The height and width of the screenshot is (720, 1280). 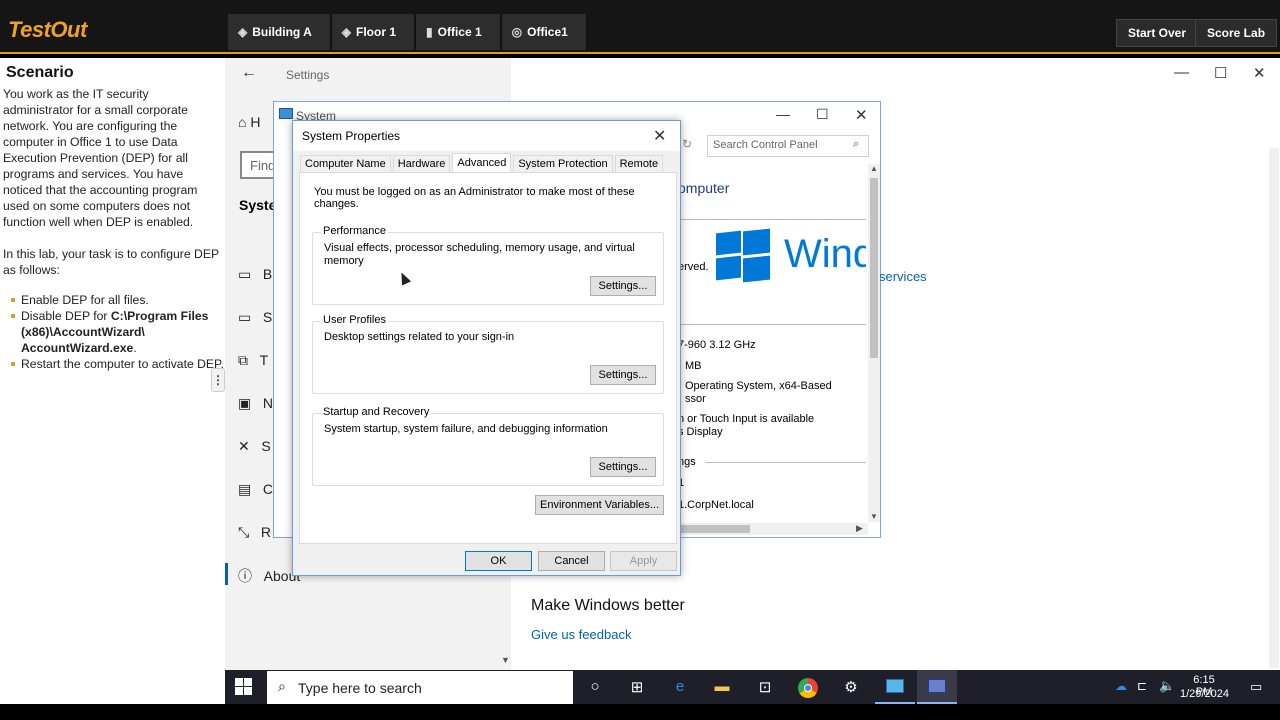 I want to click on horizontal-scrollbar: ▶, so click(x=773, y=529).